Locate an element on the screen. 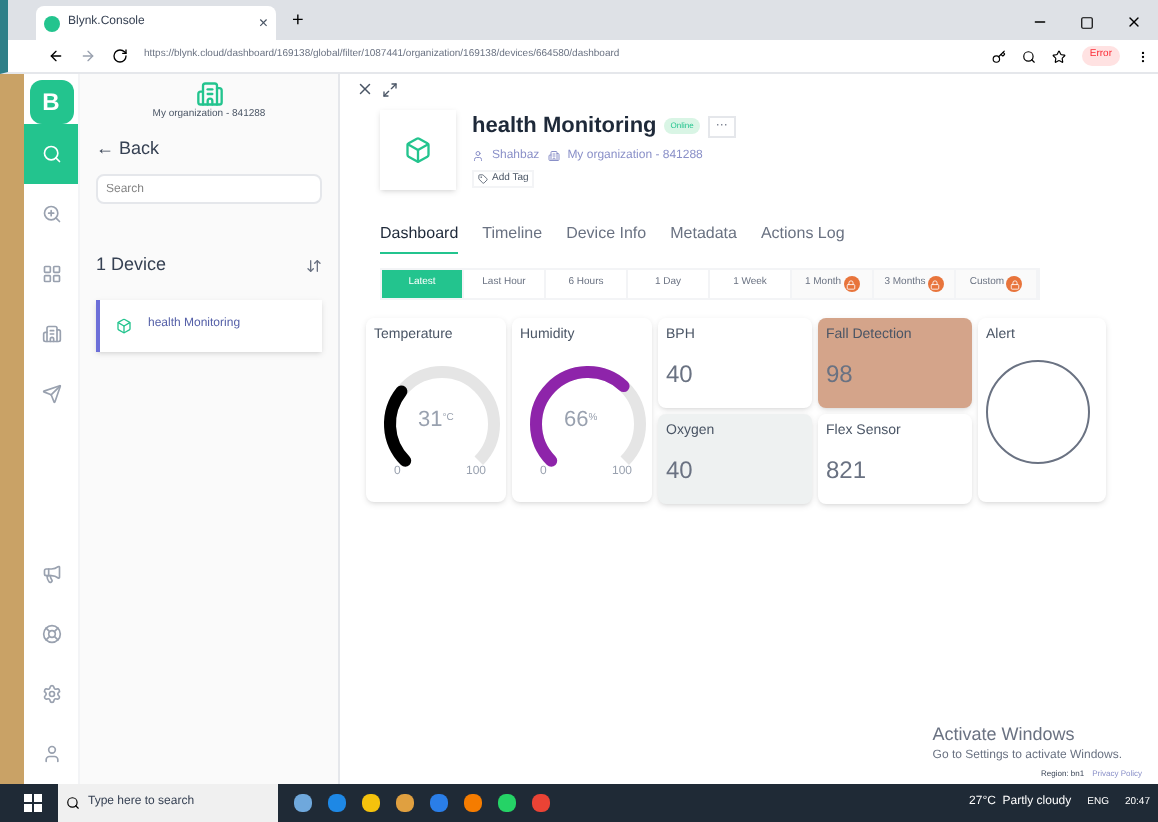 The height and width of the screenshot is (822, 1158). widget-value: 821 is located at coordinates (847, 470).